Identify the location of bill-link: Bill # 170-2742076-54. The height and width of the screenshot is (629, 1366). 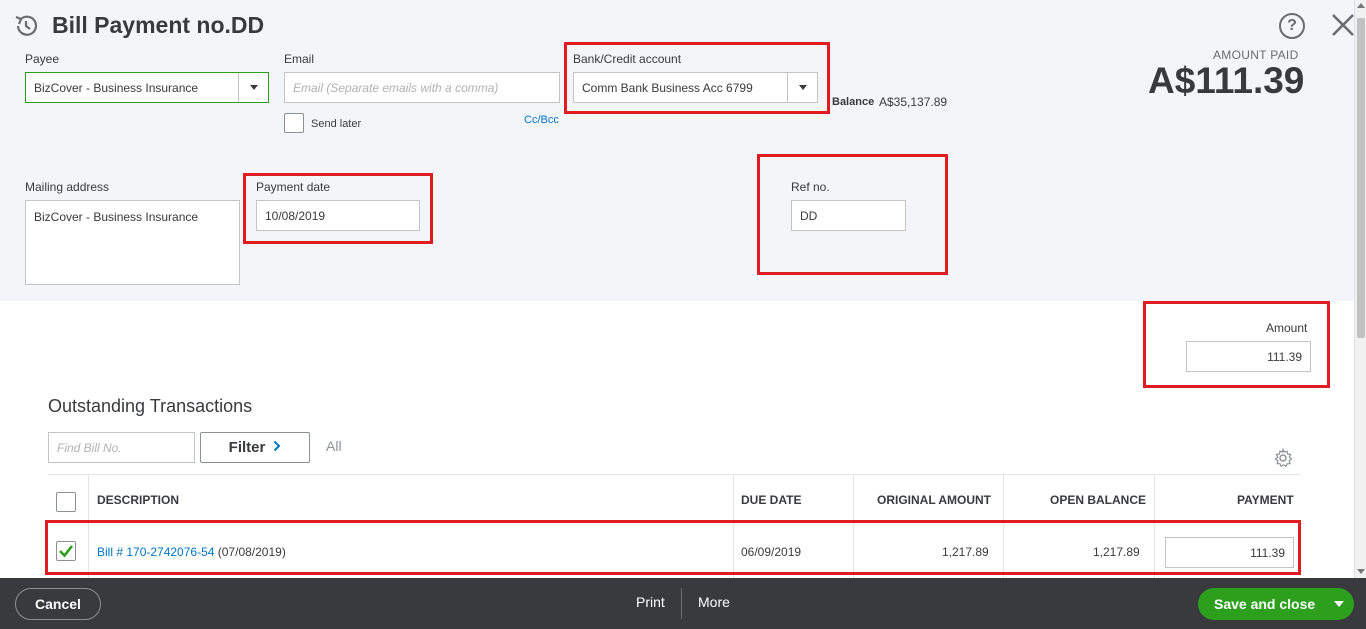
(155, 552).